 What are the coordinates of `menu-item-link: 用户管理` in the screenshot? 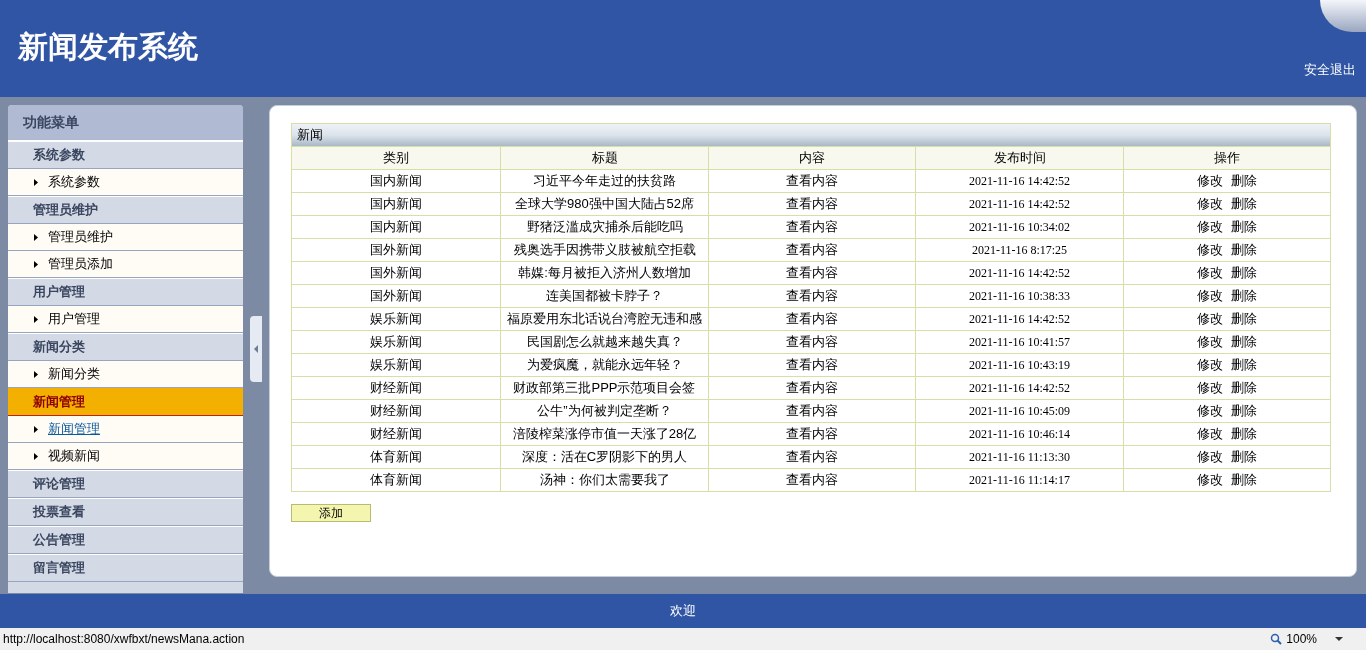 It's located at (74, 319).